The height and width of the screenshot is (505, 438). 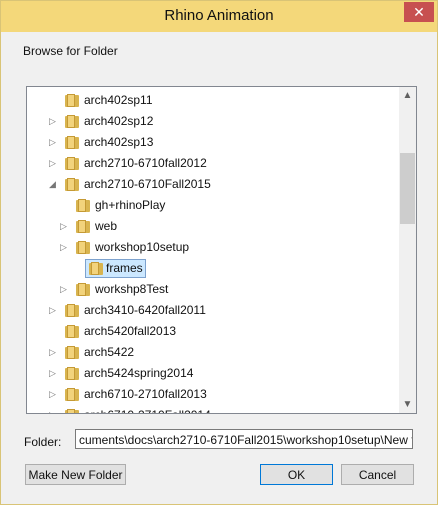 I want to click on tree-item: ▷ arch5422, so click(x=213, y=352).